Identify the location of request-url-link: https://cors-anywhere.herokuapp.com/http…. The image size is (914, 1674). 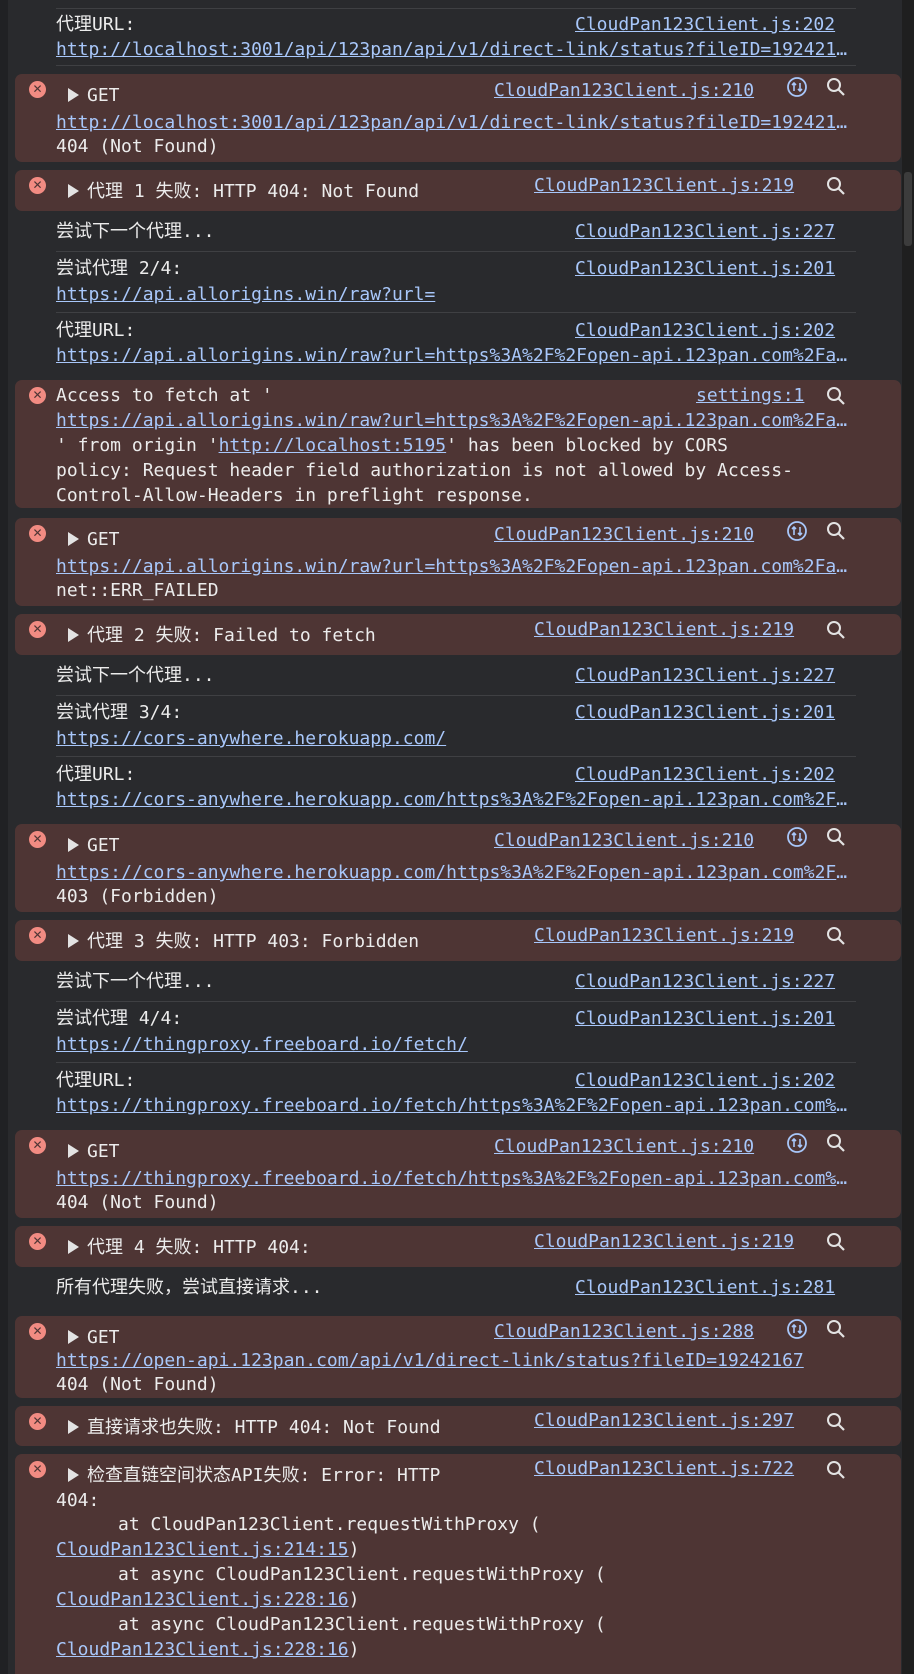
(456, 872).